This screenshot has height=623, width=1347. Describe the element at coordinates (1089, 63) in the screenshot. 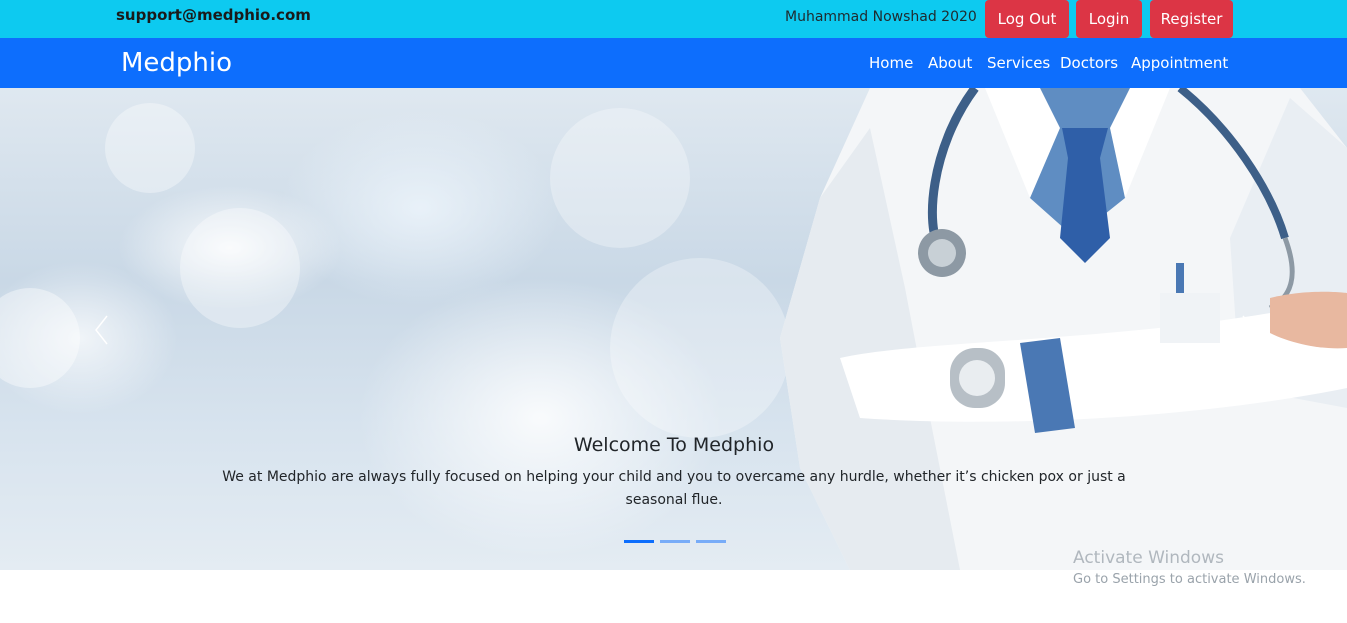

I see `nav-doctors: Doctors` at that location.